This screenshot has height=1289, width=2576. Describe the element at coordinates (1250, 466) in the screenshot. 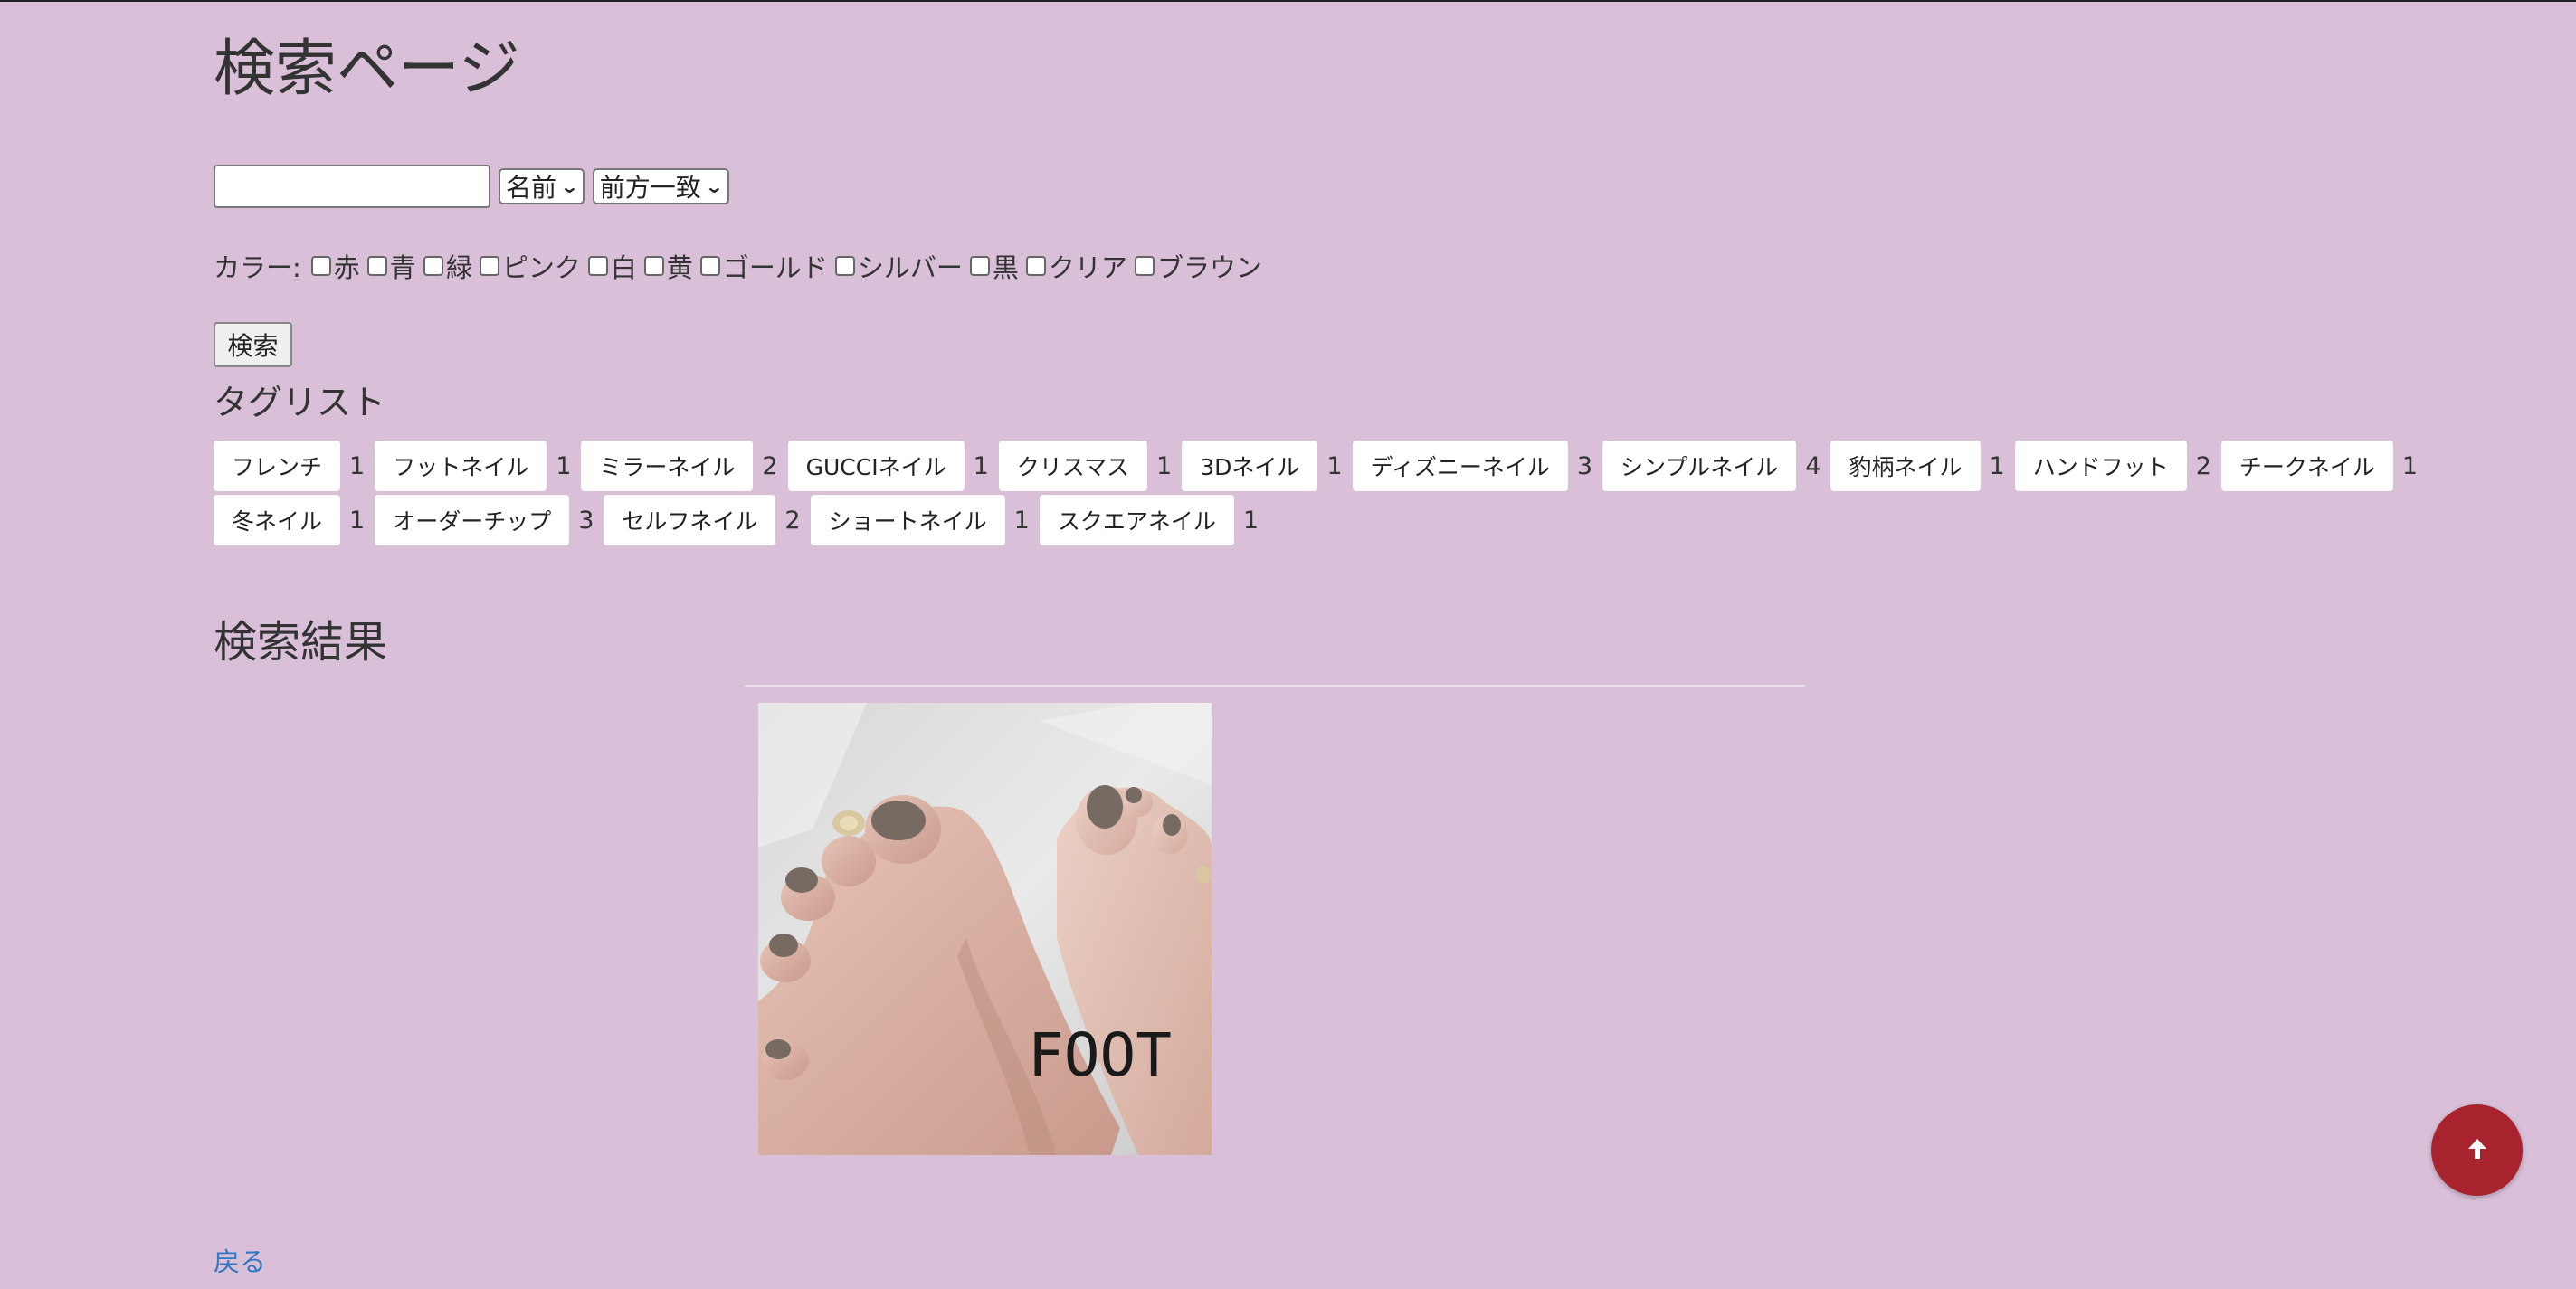

I see `tag-button: 3Dネイル` at that location.